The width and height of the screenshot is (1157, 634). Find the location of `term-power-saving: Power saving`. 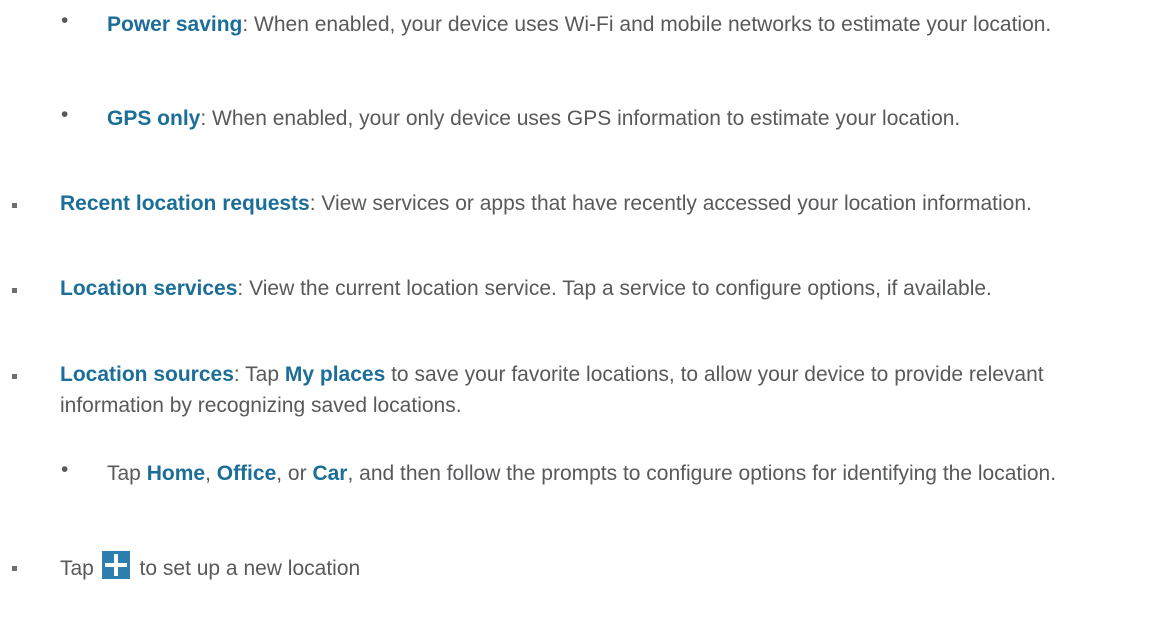

term-power-saving: Power saving is located at coordinates (175, 24).